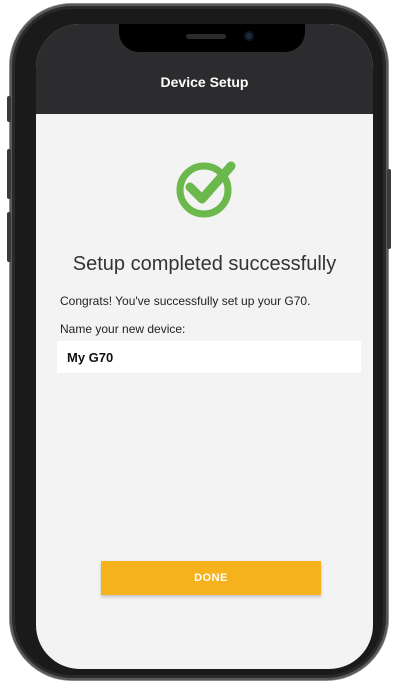 The width and height of the screenshot is (393, 682). Describe the element at coordinates (9, 237) in the screenshot. I see `volume-down-button` at that location.